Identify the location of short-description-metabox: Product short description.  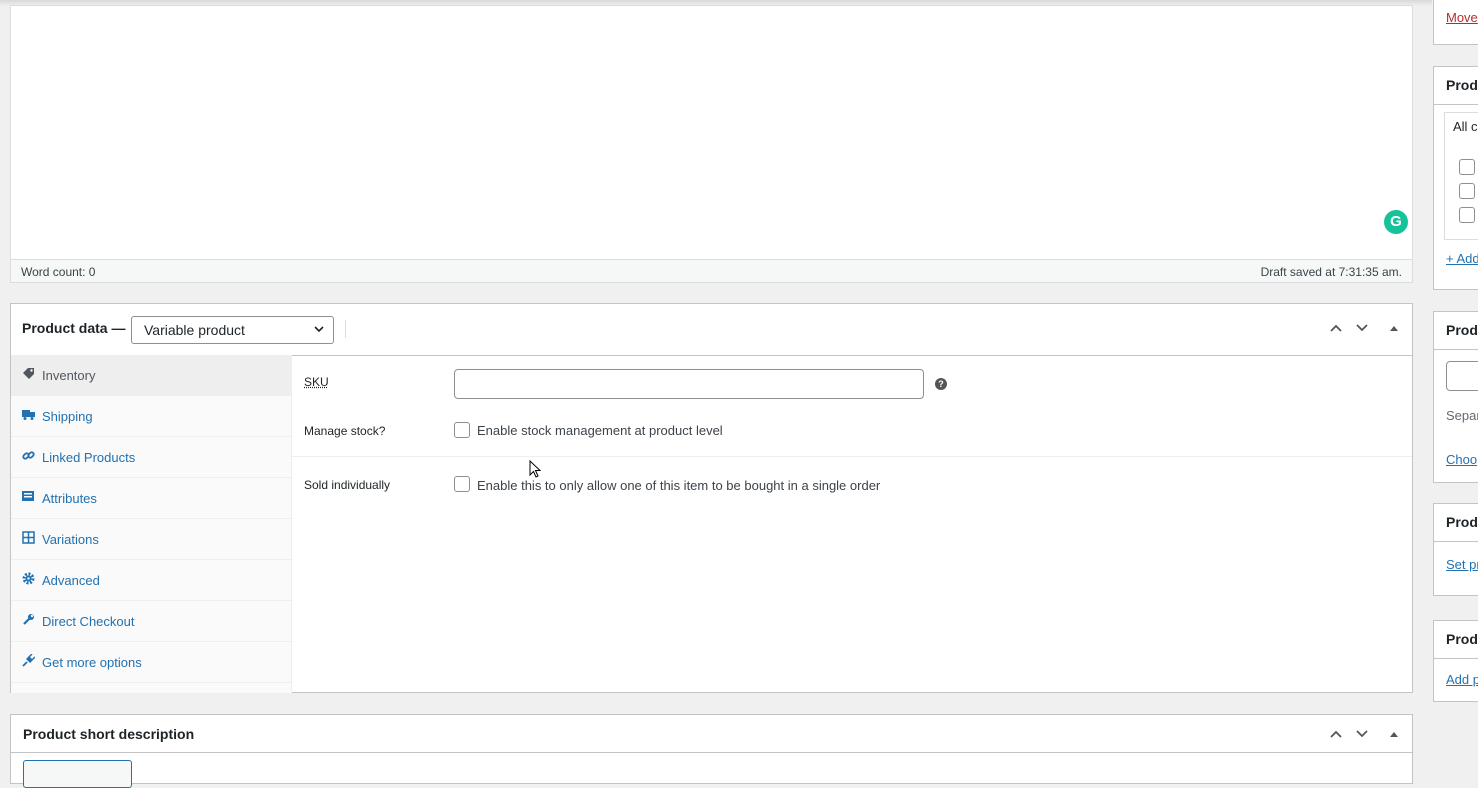
(711, 751).